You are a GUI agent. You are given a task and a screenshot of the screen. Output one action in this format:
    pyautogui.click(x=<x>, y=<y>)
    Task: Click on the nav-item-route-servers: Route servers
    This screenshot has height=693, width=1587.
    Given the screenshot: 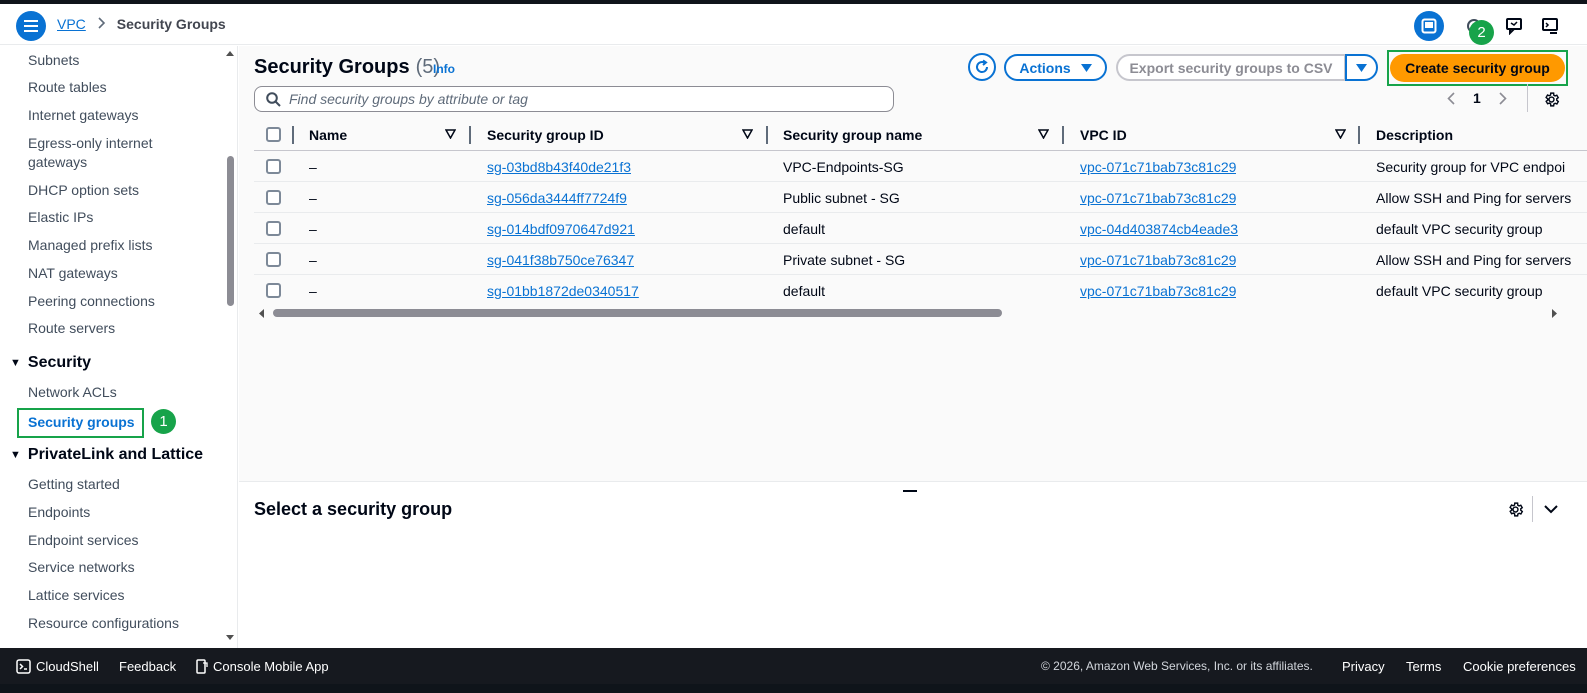 What is the action you would take?
    pyautogui.click(x=71, y=328)
    